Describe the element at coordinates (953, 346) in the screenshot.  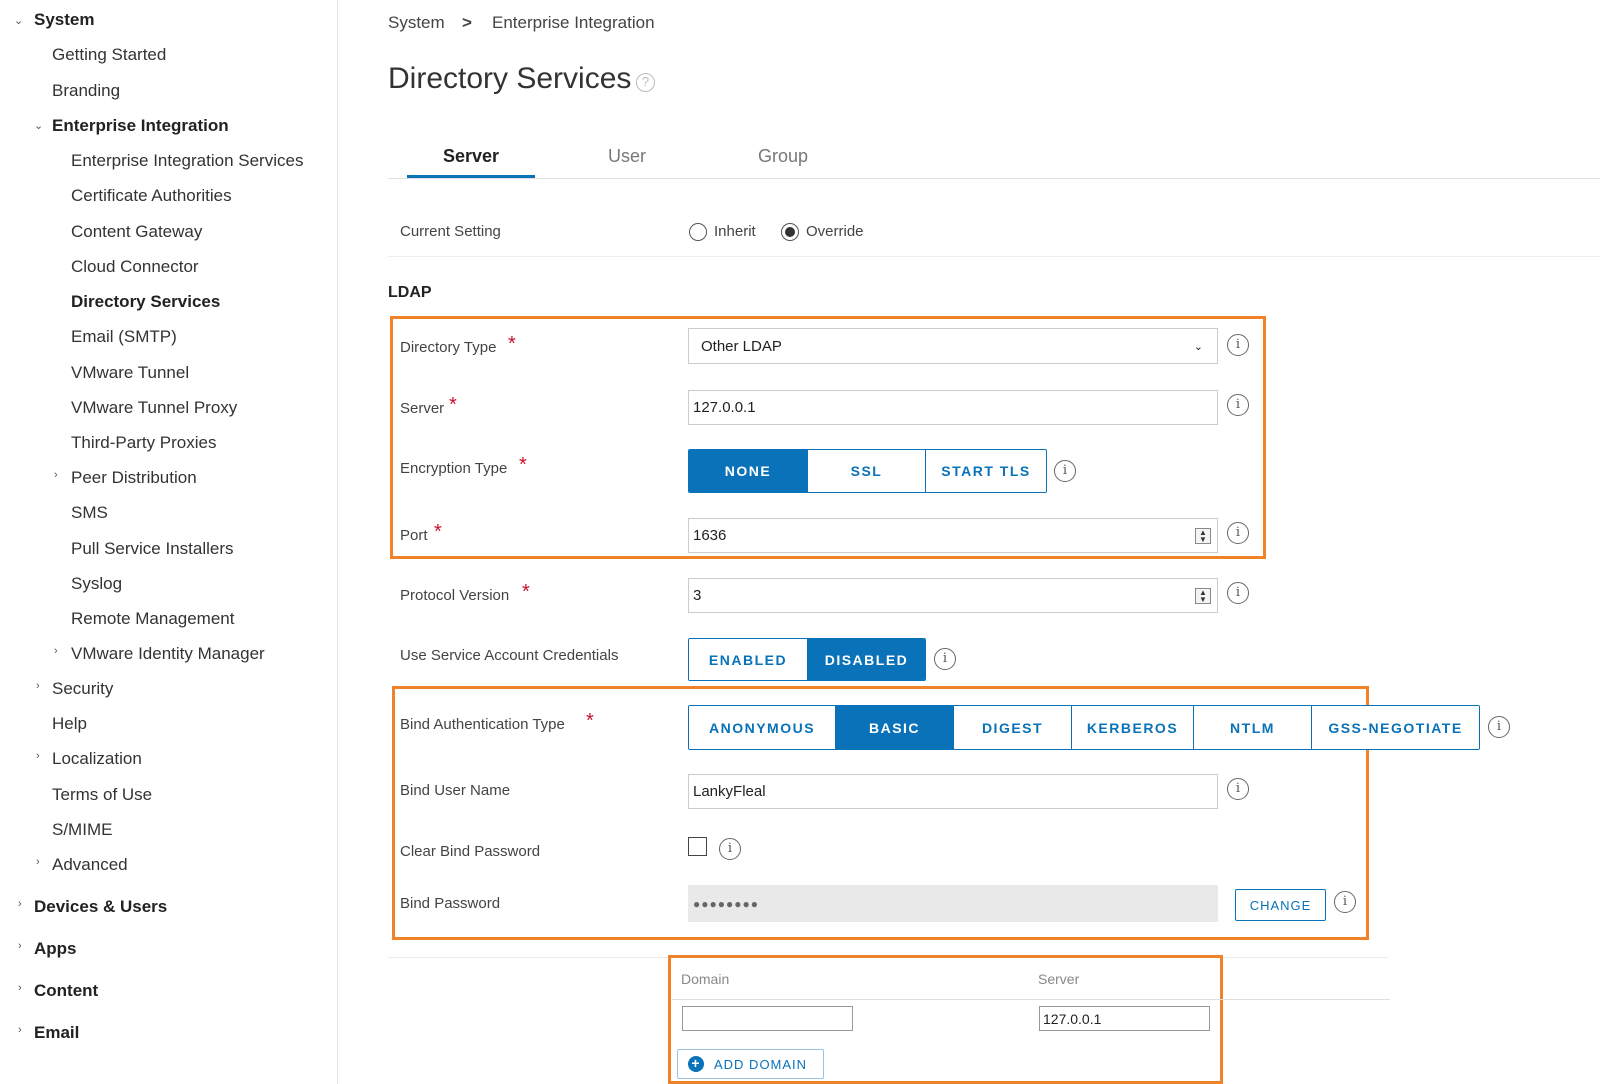
I see `directory-type-select: Other LDAP ⌄` at that location.